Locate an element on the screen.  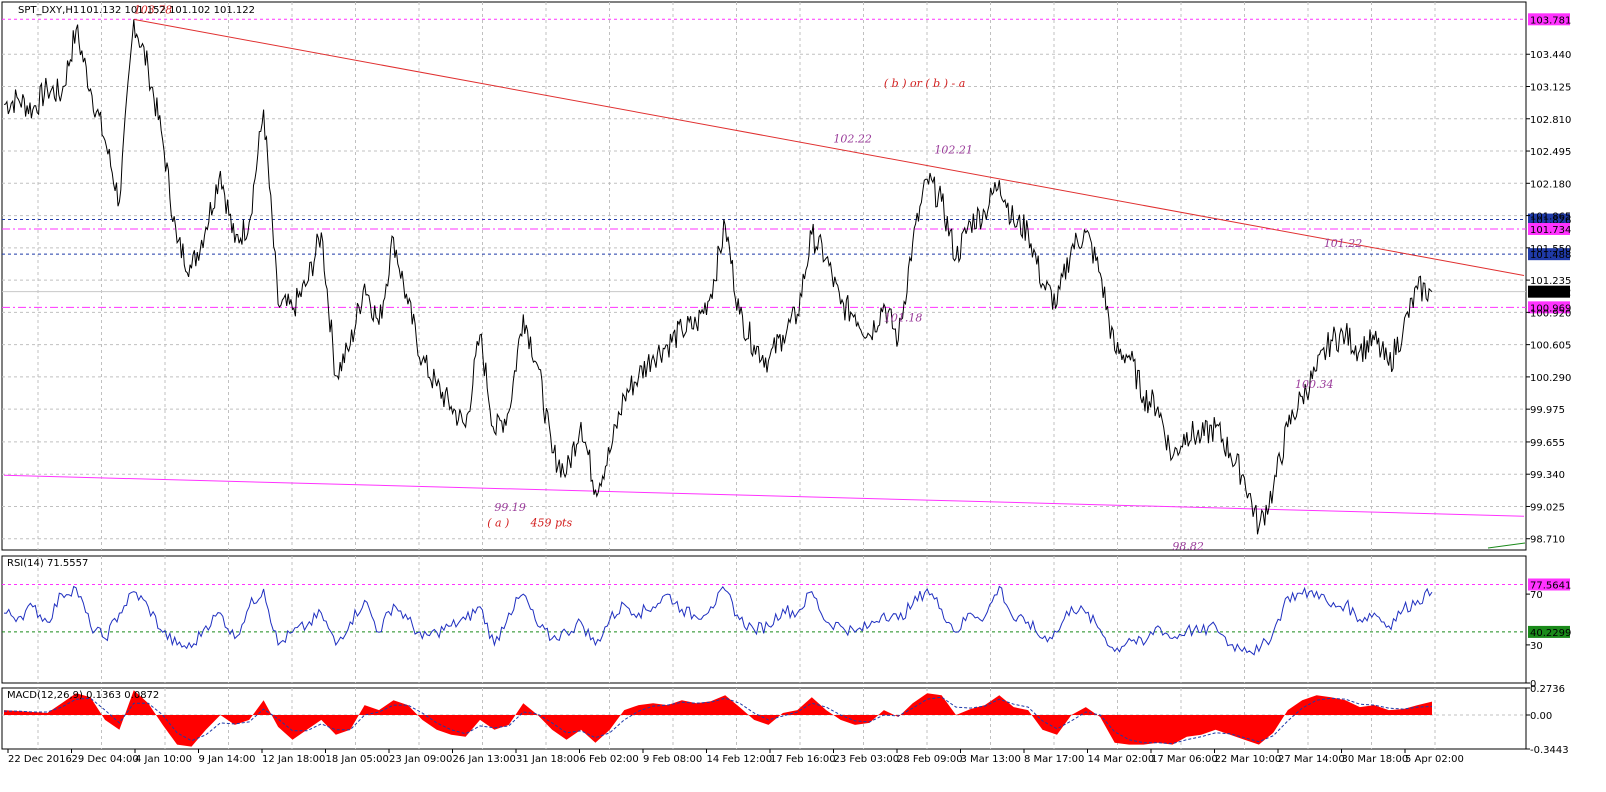
x-tick-label: 31 Jan 18:00 is located at coordinates (547, 759).